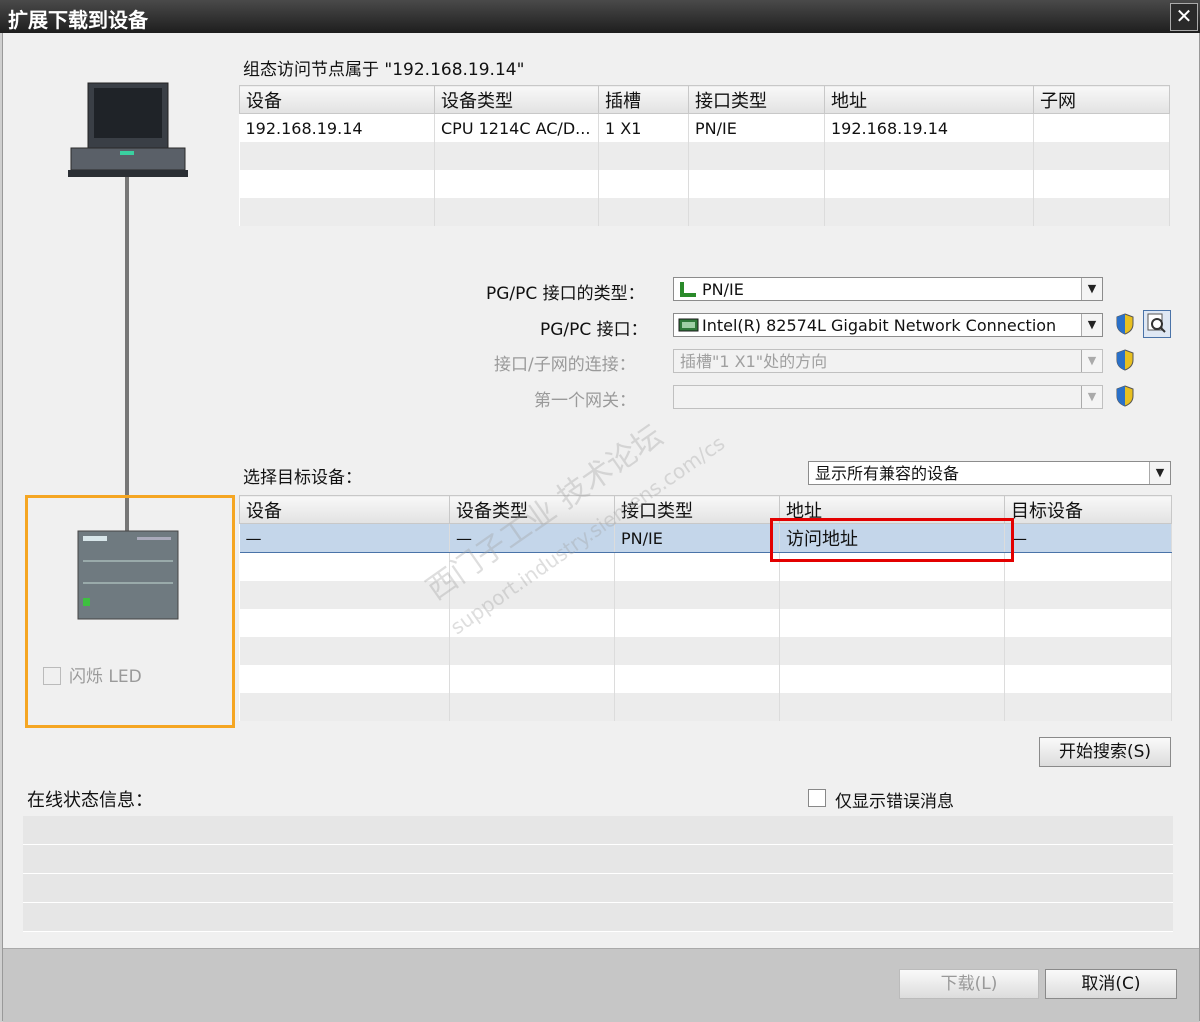  Describe the element at coordinates (600, 16) in the screenshot. I see `title-bar: 扩展下载到设备 ✕` at that location.